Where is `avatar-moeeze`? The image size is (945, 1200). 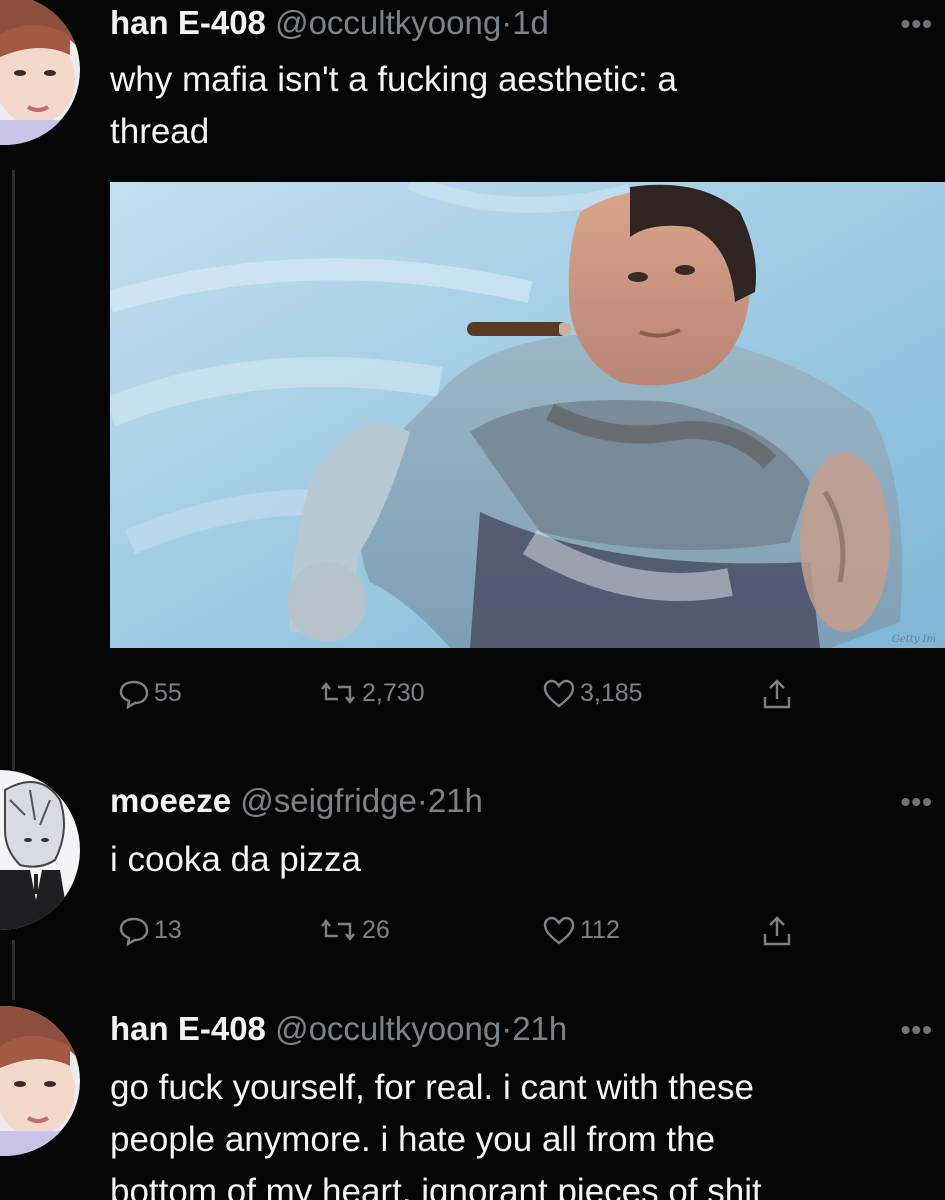
avatar-moeeze is located at coordinates (40, 850).